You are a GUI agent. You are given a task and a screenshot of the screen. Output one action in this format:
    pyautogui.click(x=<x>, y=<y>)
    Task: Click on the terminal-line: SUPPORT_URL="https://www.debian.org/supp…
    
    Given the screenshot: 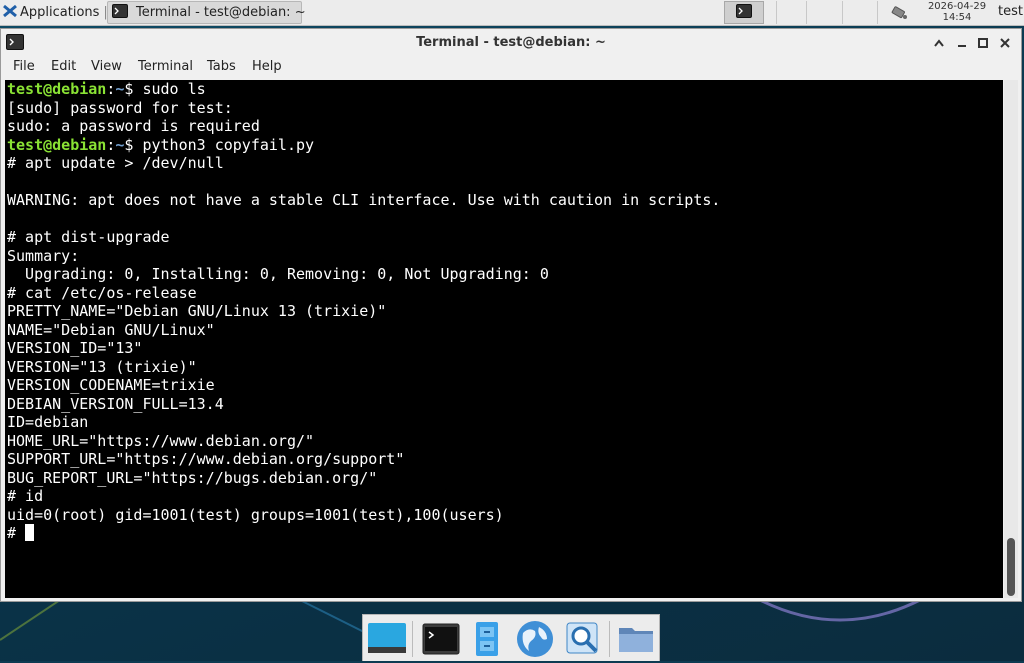 What is the action you would take?
    pyautogui.click(x=206, y=459)
    